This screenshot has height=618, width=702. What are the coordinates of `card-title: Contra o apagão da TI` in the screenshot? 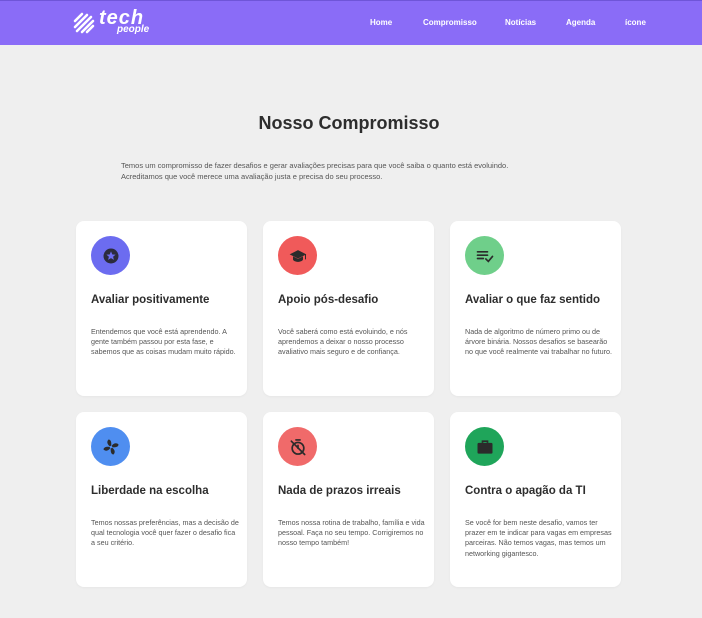 It's located at (525, 491).